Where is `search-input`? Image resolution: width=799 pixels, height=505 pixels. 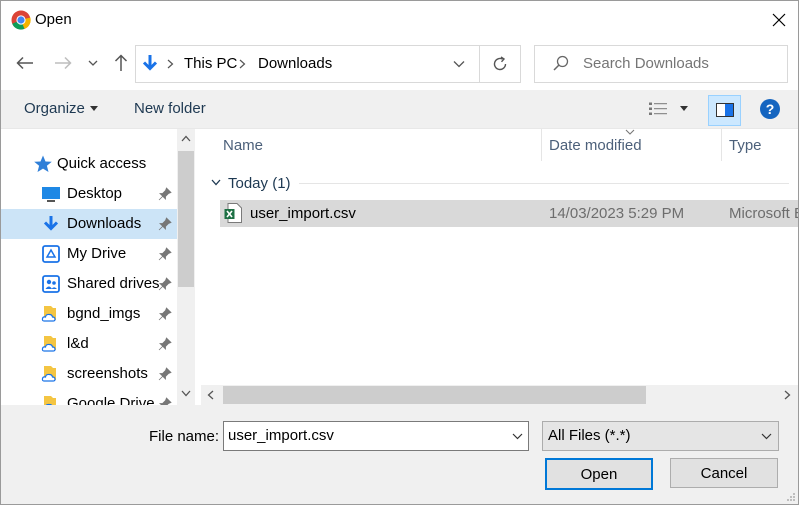 search-input is located at coordinates (678, 63).